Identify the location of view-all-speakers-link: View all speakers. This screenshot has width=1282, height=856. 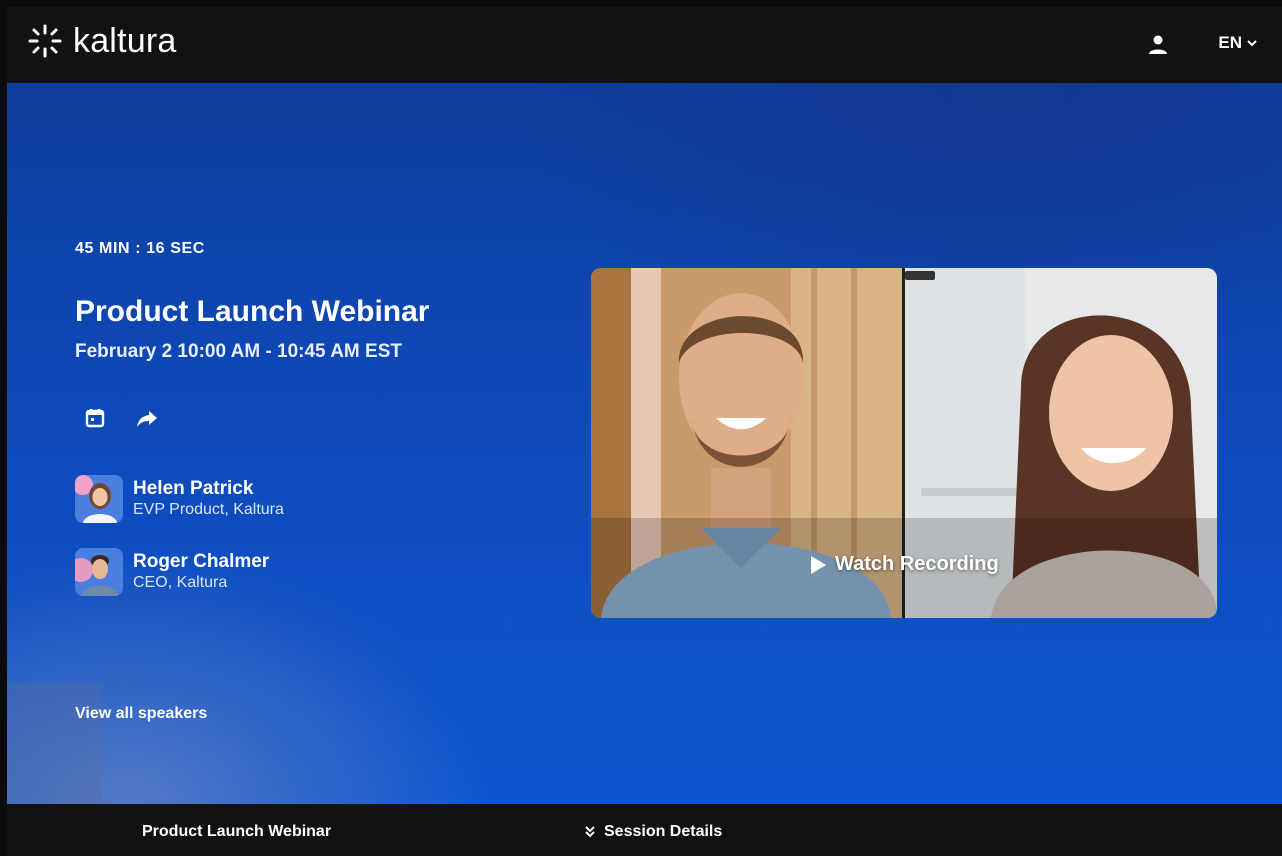
(141, 714).